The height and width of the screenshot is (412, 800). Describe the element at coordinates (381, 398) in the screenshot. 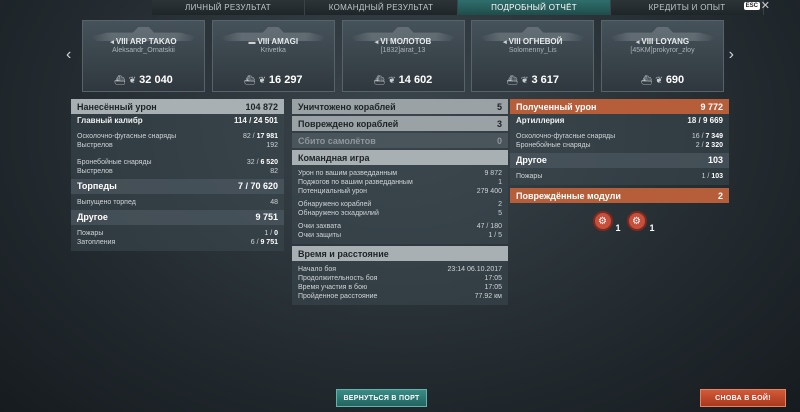

I see `return-to-port-button: Вернуться в порт` at that location.